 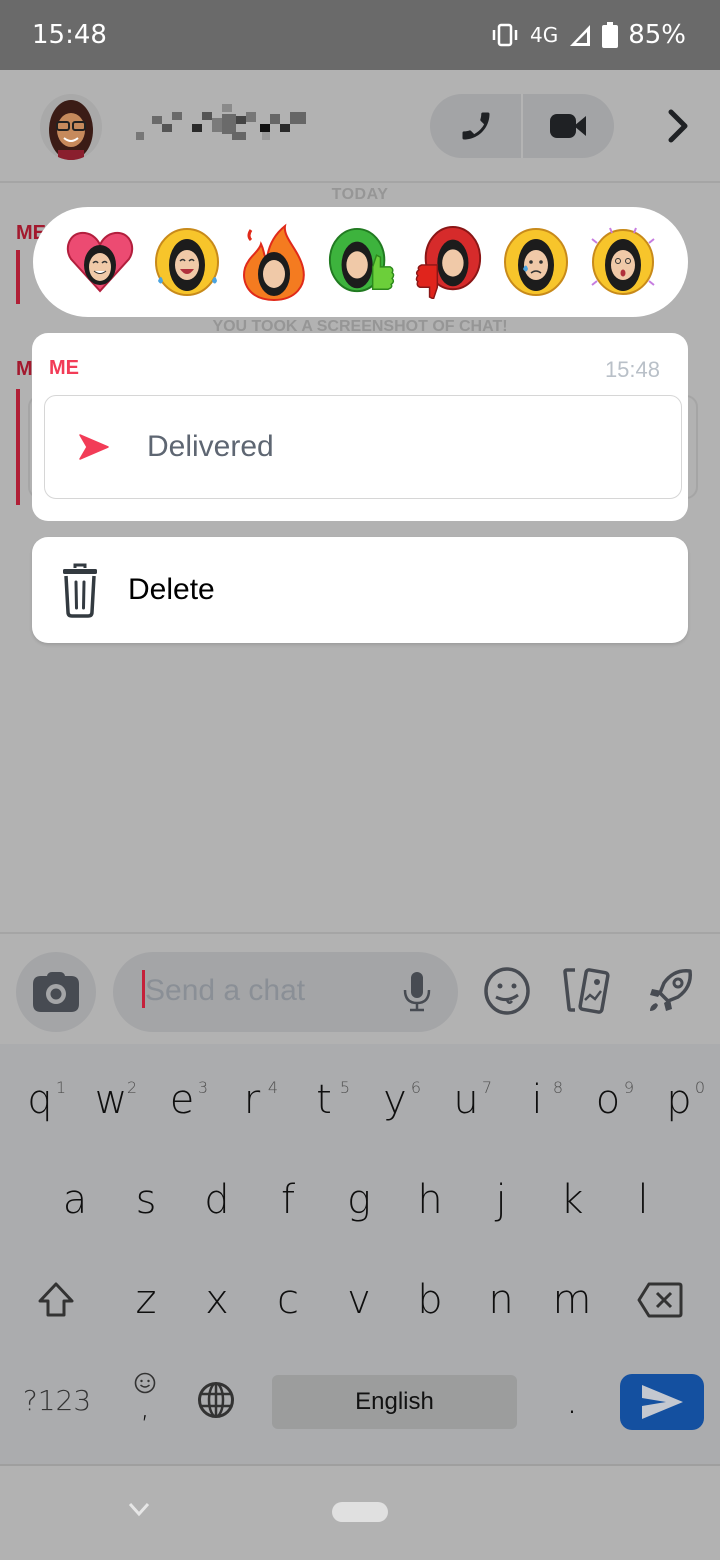 What do you see at coordinates (182, 1100) in the screenshot?
I see `key-e: e3` at bounding box center [182, 1100].